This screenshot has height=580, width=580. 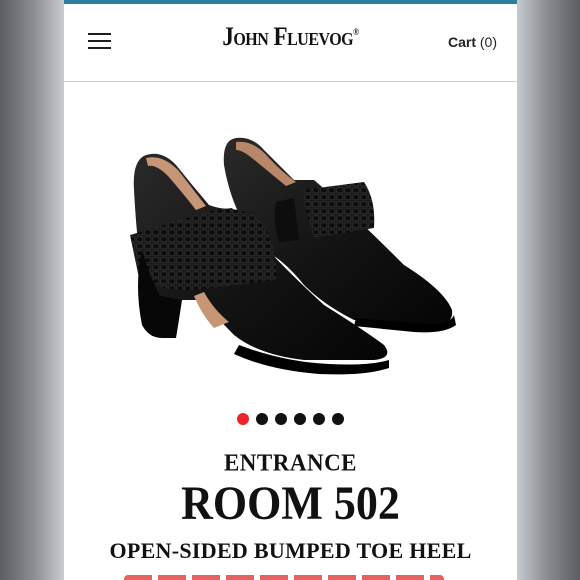 What do you see at coordinates (290, 419) in the screenshot?
I see `image-gallery-dots` at bounding box center [290, 419].